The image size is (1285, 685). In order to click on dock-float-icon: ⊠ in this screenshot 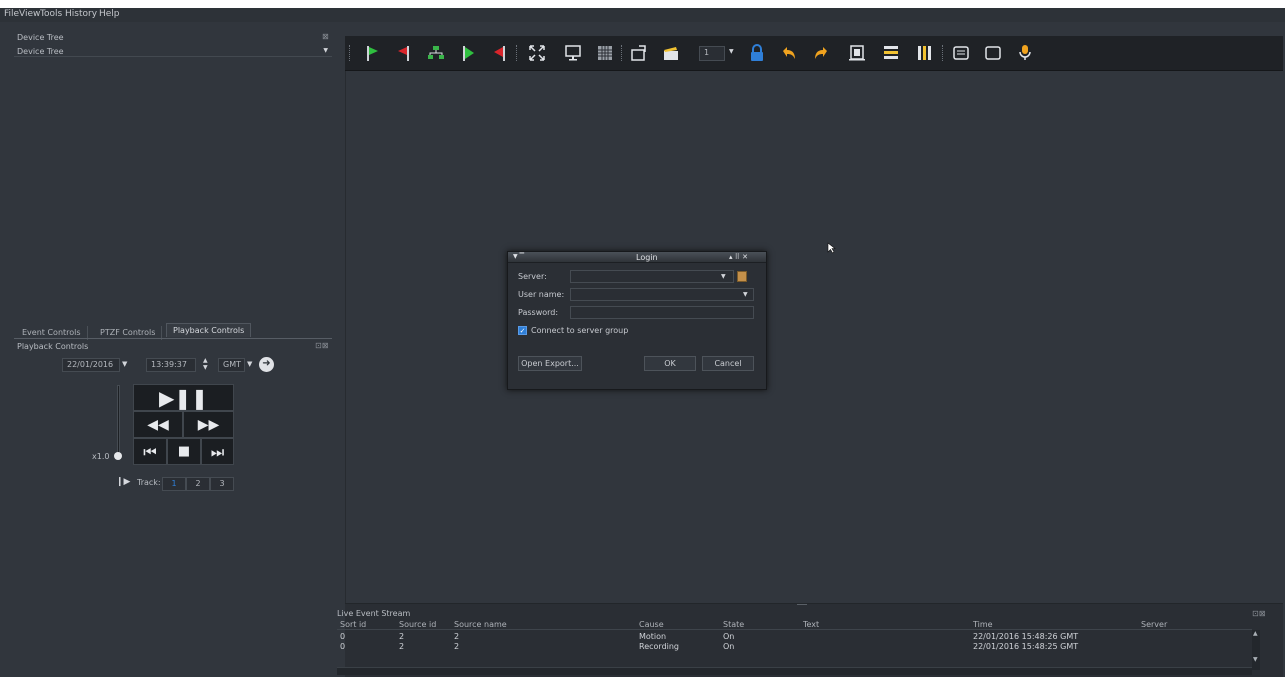, I will do `click(325, 36)`.